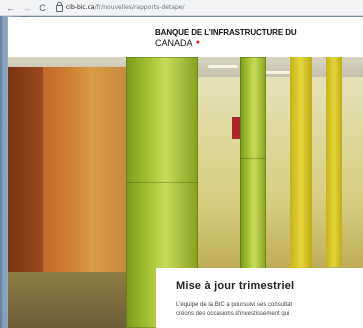 Image resolution: width=363 pixels, height=328 pixels. I want to click on reload-button: C, so click(42, 8).